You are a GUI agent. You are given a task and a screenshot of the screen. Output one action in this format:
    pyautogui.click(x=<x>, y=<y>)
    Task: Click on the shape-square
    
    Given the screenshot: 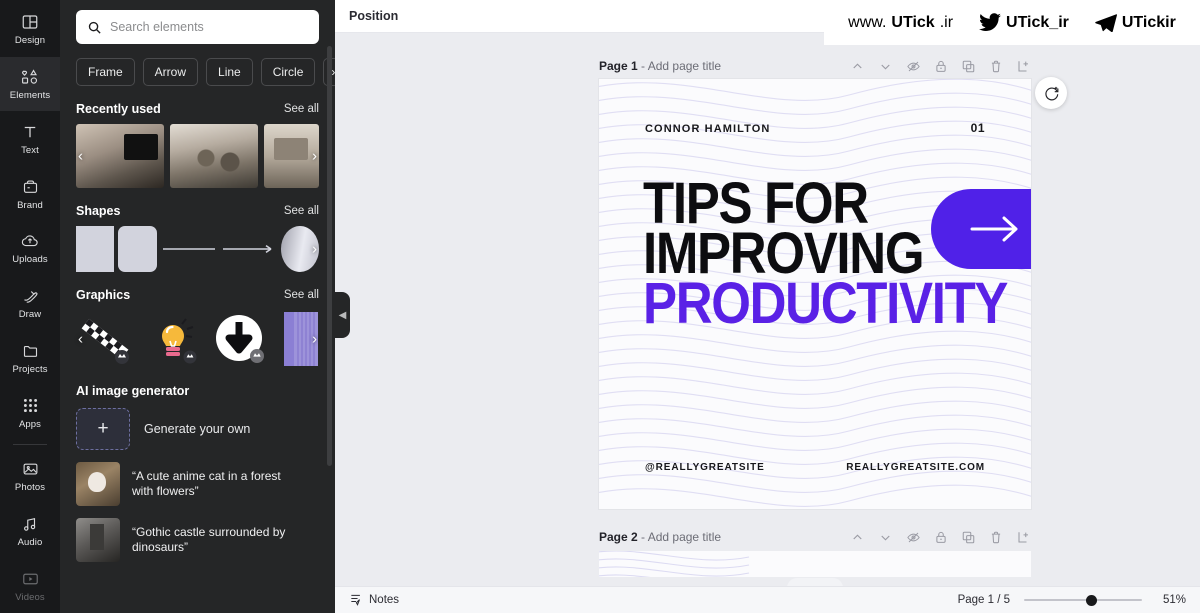 What is the action you would take?
    pyautogui.click(x=95, y=249)
    